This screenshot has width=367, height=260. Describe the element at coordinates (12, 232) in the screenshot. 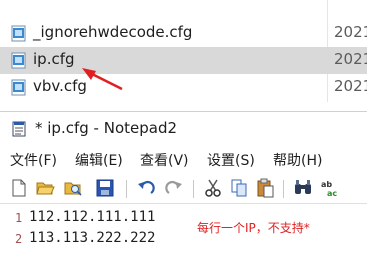

I see `line-number-gutter: 1 2` at that location.